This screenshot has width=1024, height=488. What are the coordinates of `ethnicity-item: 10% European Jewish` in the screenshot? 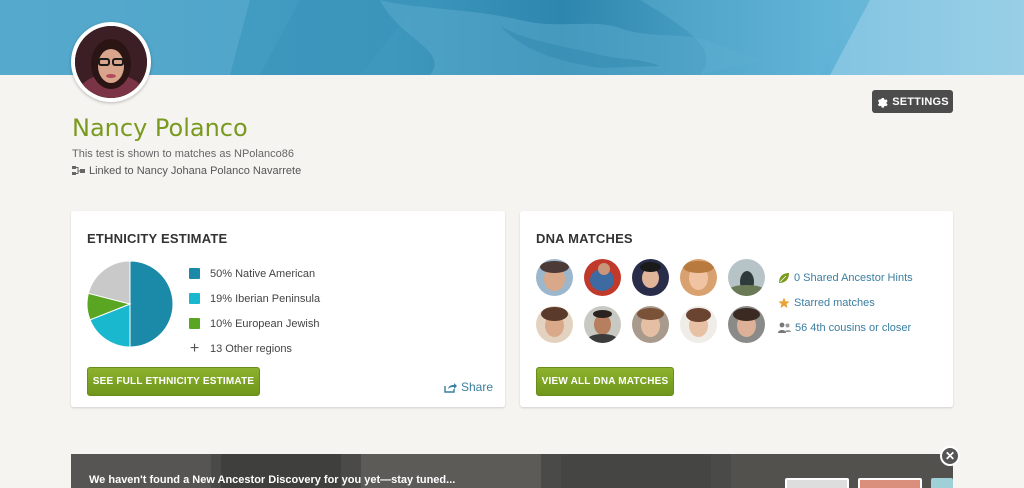 It's located at (254, 323).